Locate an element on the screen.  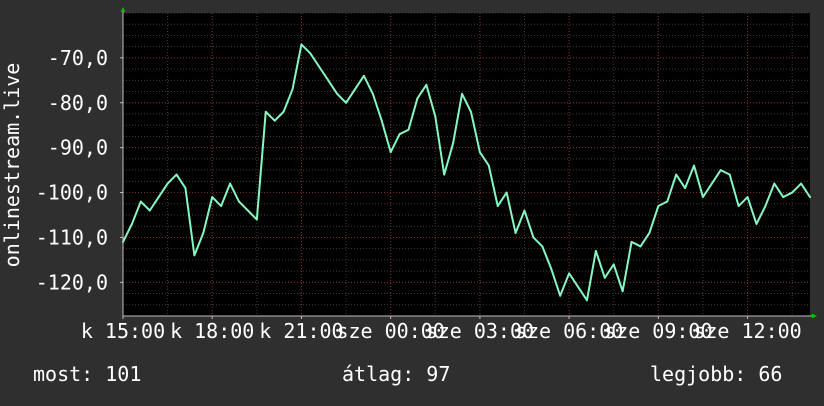
legend-current: most: 101 is located at coordinates (87, 374).